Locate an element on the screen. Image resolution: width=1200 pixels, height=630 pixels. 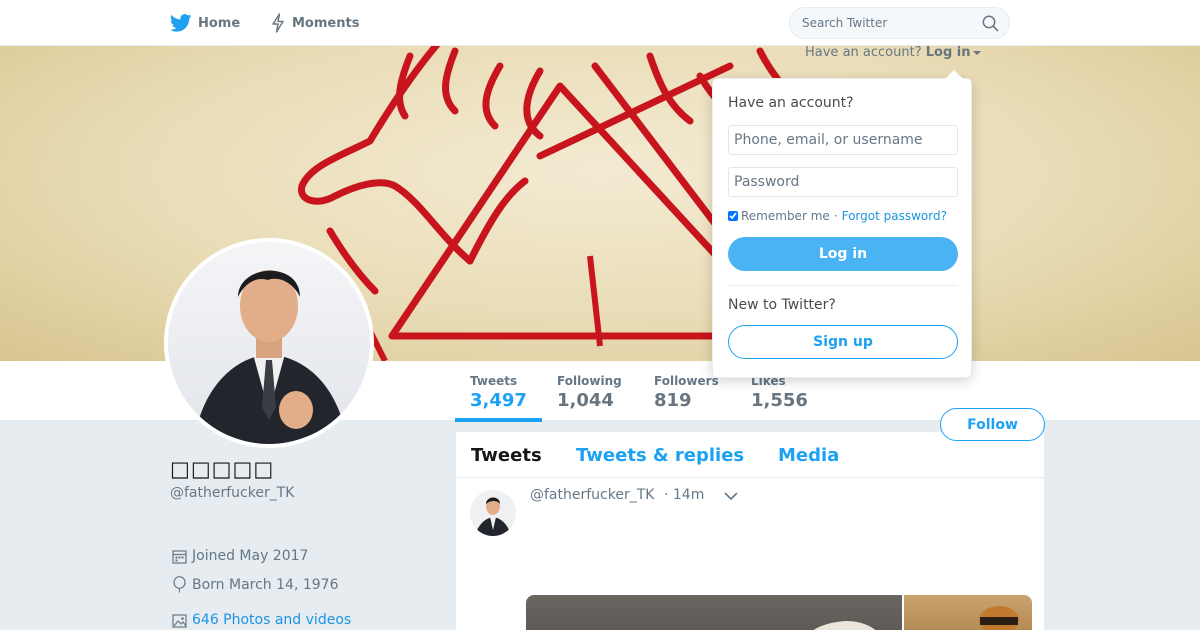
profile-avatar is located at coordinates (269, 343).